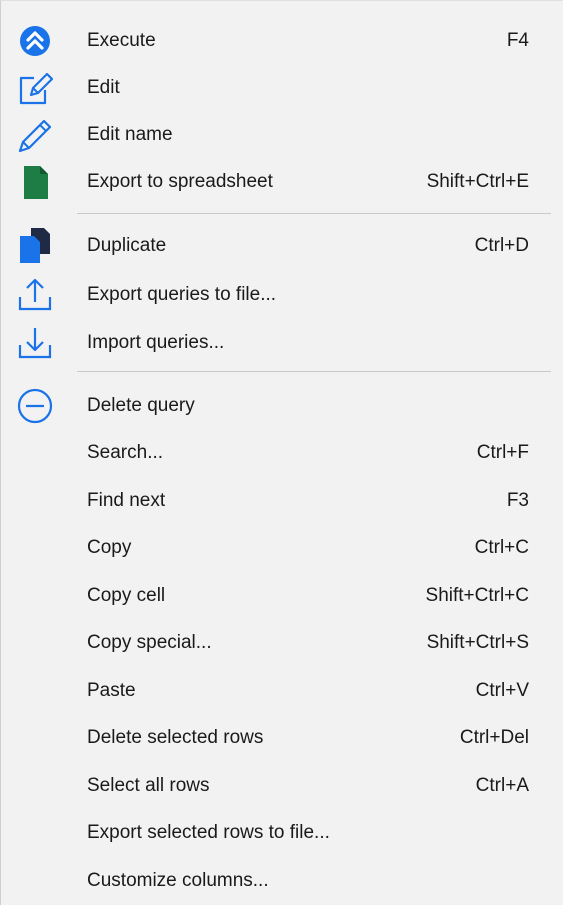 The height and width of the screenshot is (905, 563). I want to click on menu-item-delete-query: Delete query, so click(279, 405).